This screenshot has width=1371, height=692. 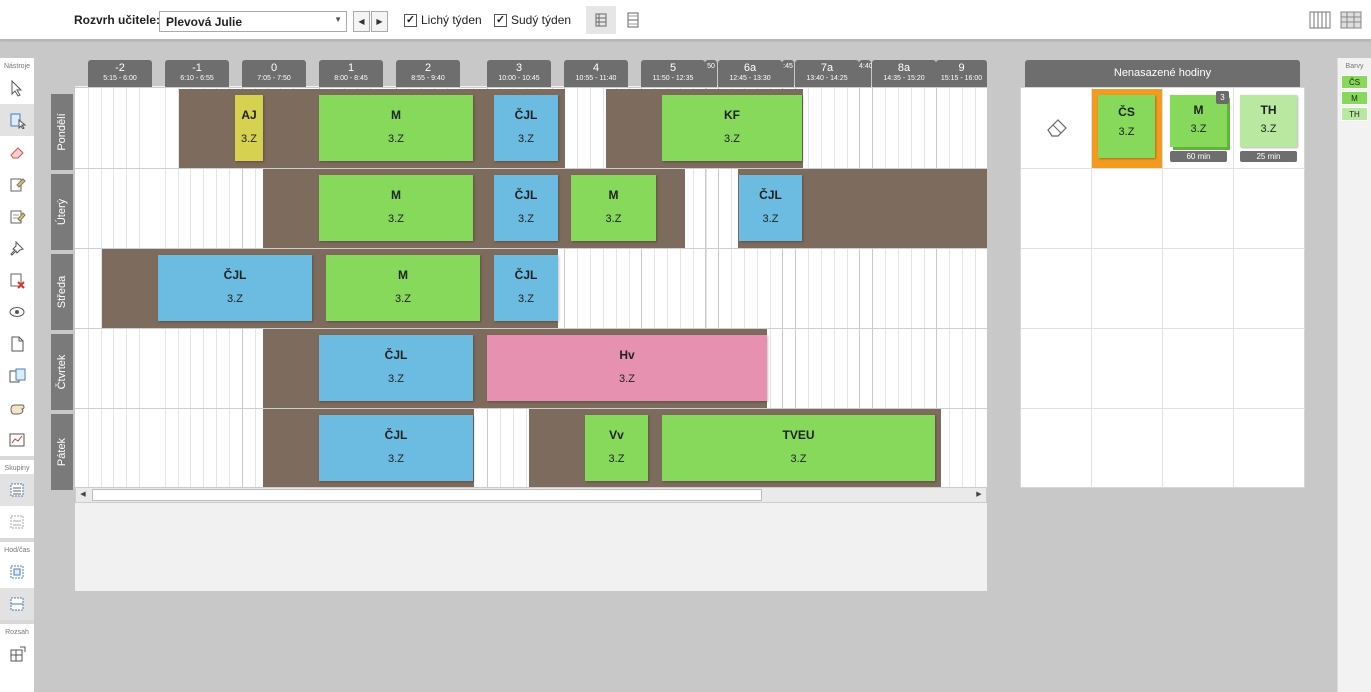 I want to click on even-week-label: Sudý týden, so click(x=541, y=20).